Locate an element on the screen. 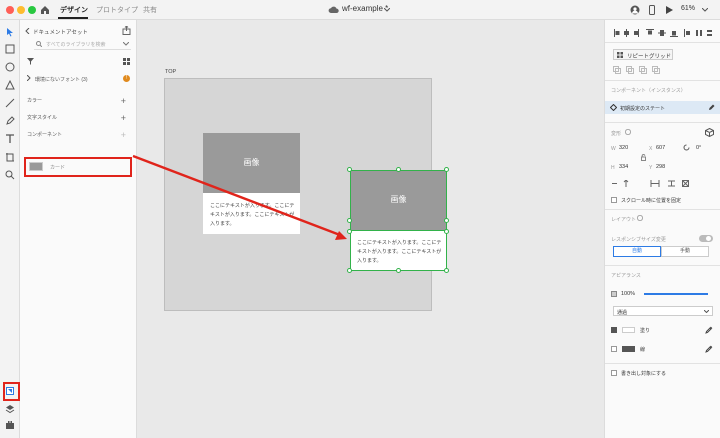  3d-transform-icon is located at coordinates (709, 132).